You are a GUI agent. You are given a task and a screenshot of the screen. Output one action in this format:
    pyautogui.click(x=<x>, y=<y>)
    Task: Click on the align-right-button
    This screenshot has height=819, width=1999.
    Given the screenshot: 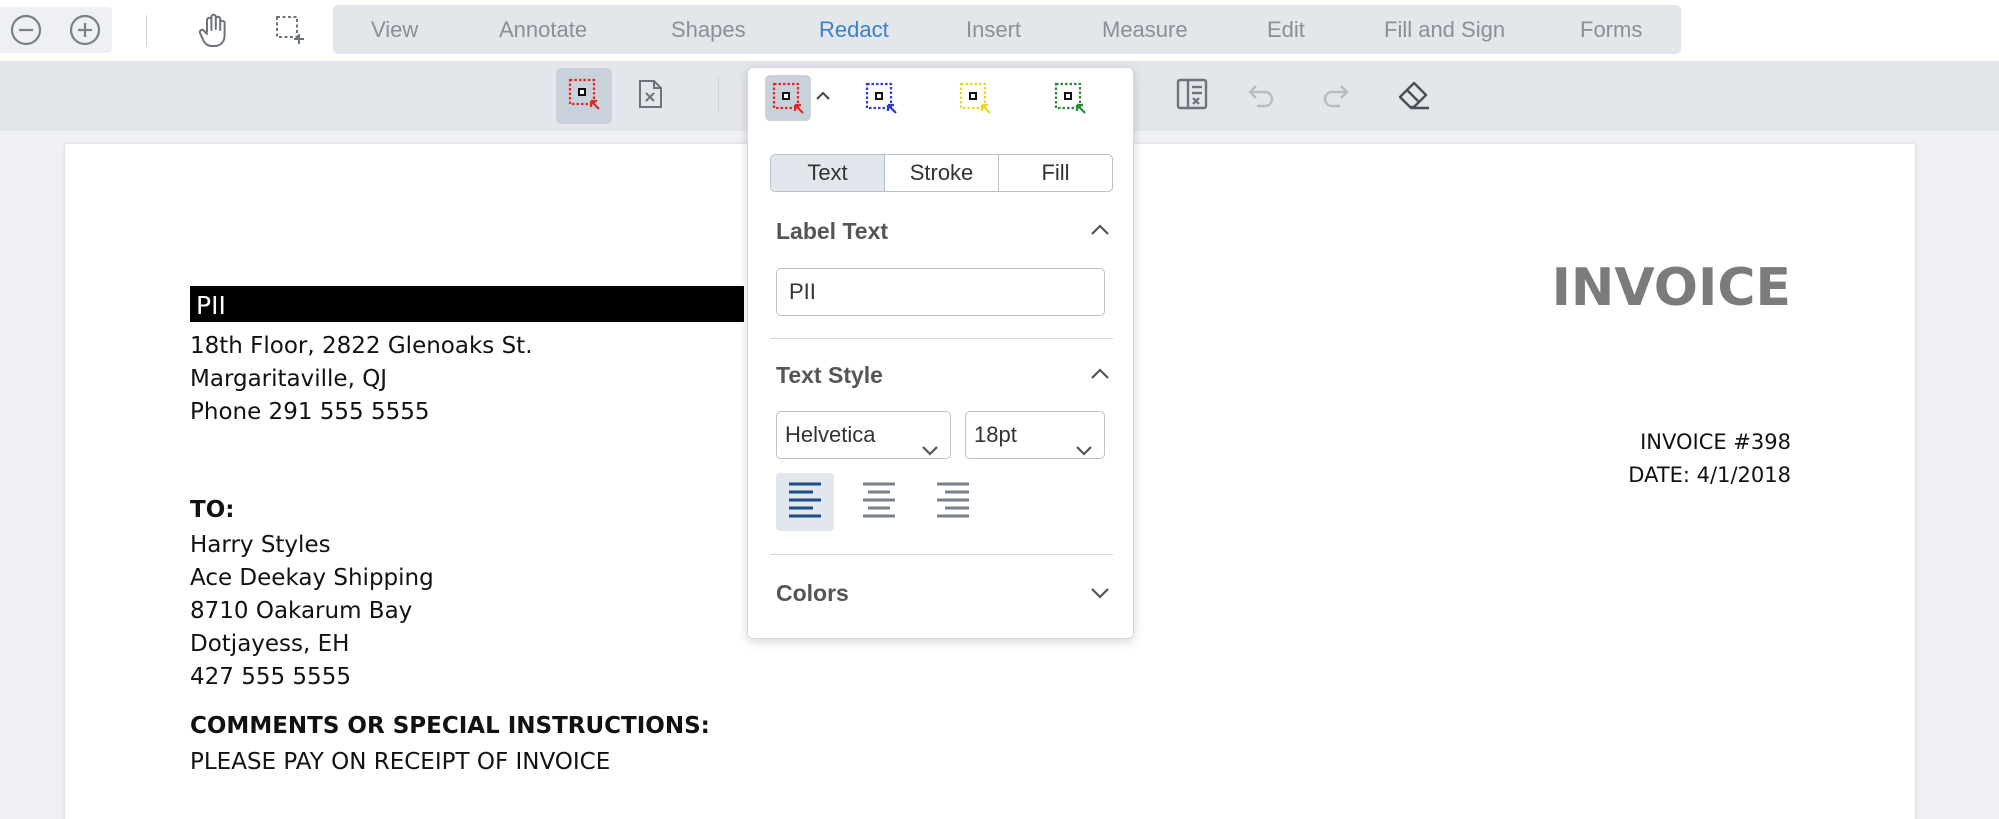 What is the action you would take?
    pyautogui.click(x=953, y=502)
    